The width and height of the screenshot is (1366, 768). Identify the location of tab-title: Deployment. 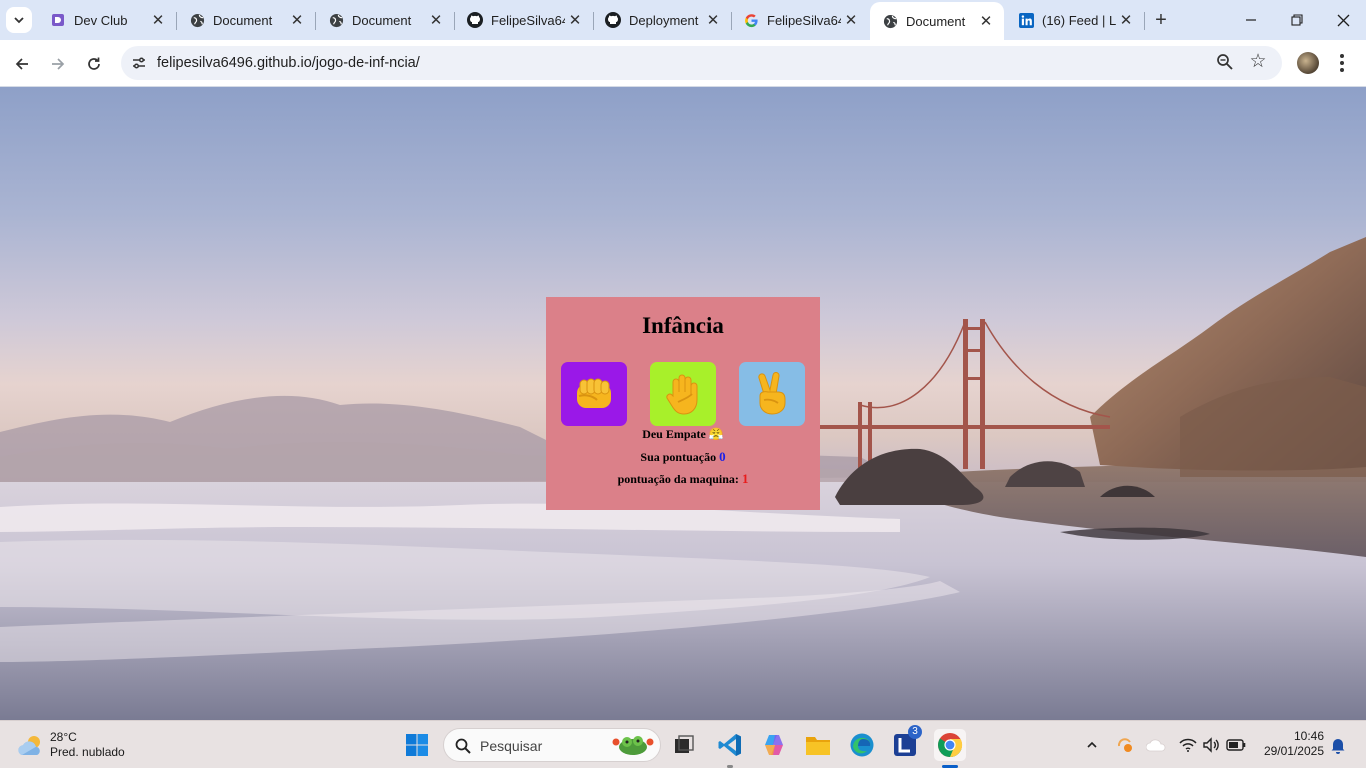
(664, 20).